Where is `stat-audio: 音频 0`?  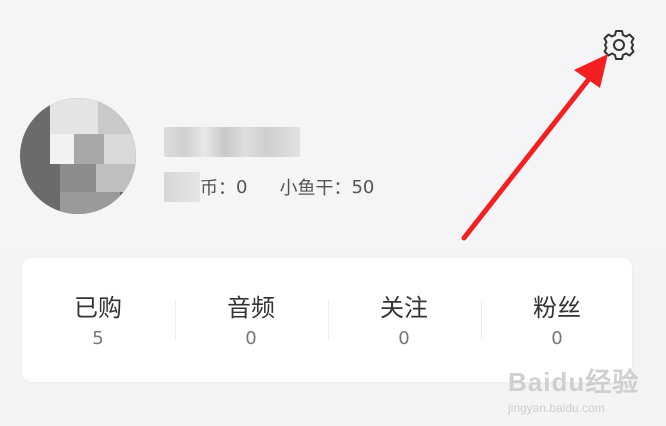
stat-audio: 音频 0 is located at coordinates (251, 320).